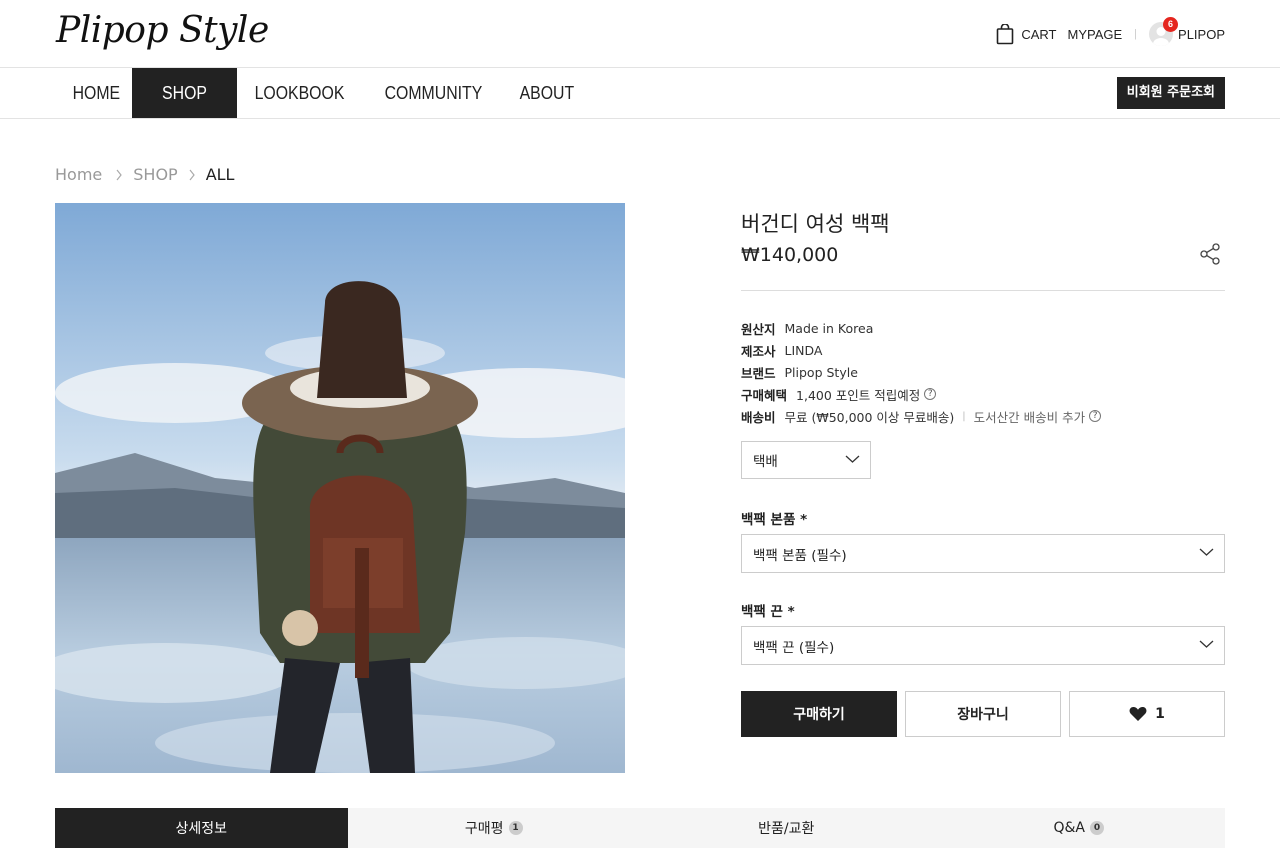 Image resolution: width=1280 pixels, height=860 pixels. What do you see at coordinates (758, 351) in the screenshot?
I see `spec-key: 제조사` at bounding box center [758, 351].